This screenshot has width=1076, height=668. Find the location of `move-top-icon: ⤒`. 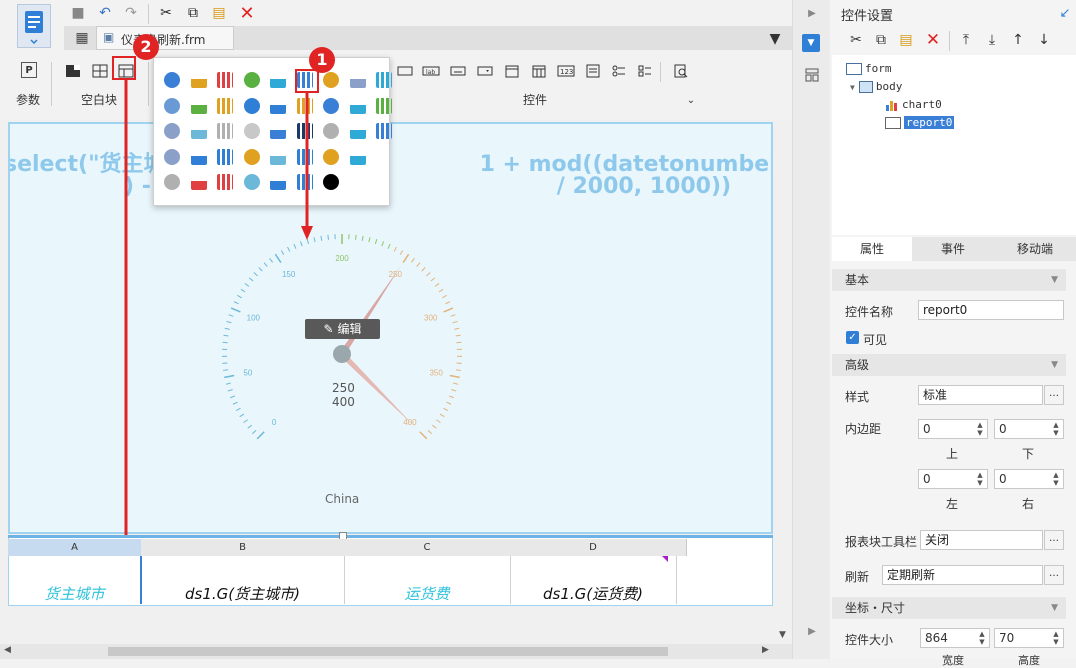

move-top-icon: ⤒ is located at coordinates (966, 40).